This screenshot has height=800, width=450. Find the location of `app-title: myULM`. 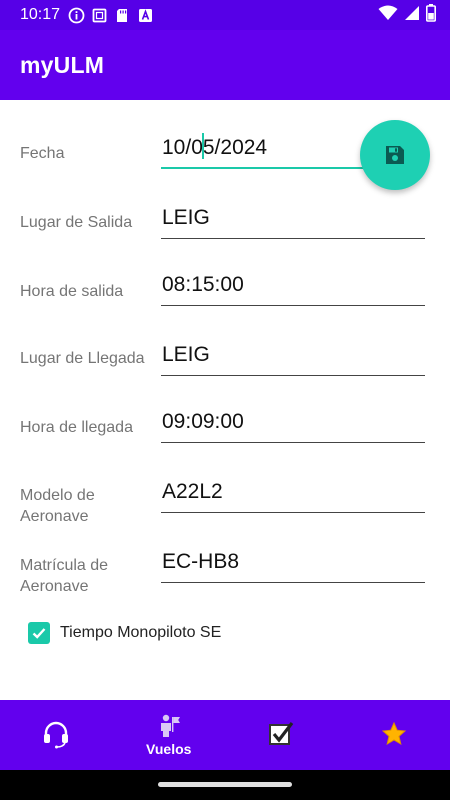

app-title: myULM is located at coordinates (62, 64).